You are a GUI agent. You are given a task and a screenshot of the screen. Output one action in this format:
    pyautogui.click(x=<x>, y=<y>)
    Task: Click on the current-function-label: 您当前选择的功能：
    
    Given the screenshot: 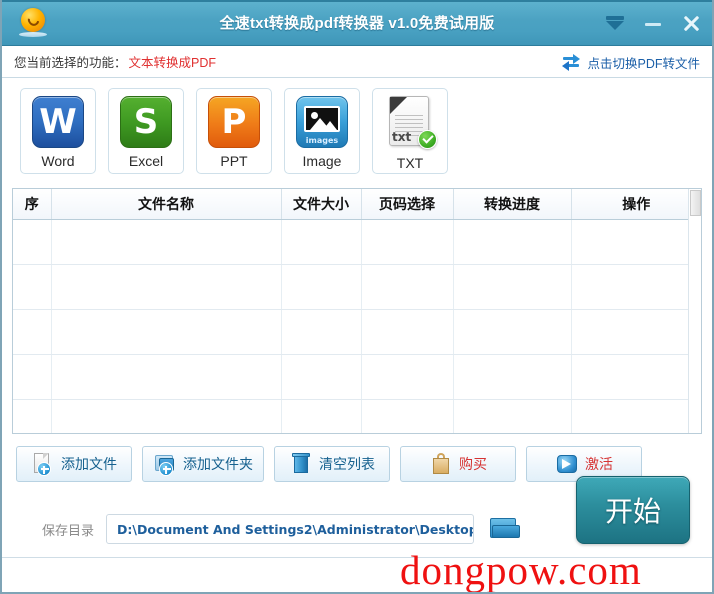 What is the action you would take?
    pyautogui.click(x=70, y=63)
    